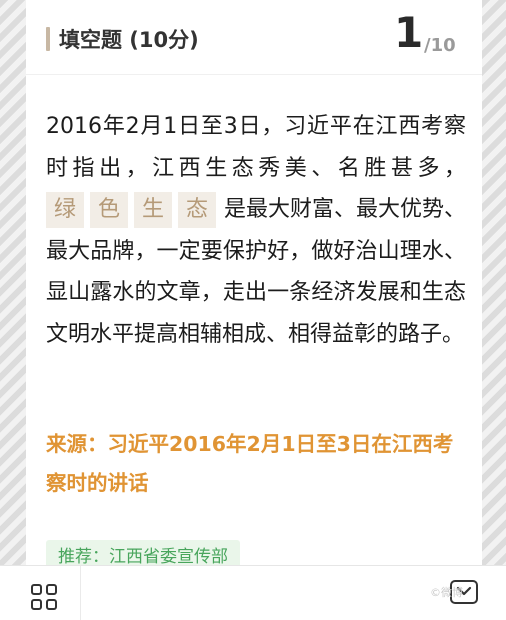 The image size is (506, 620). What do you see at coordinates (13, 309) in the screenshot?
I see `background-stripes-left` at bounding box center [13, 309].